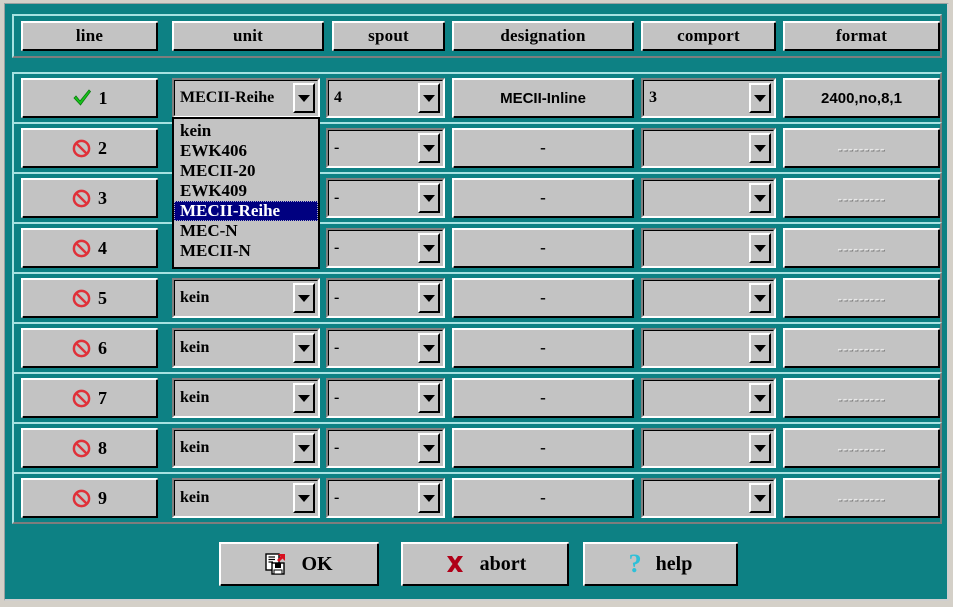 The height and width of the screenshot is (613, 957). I want to click on spout-combo-1: 4, so click(385, 98).